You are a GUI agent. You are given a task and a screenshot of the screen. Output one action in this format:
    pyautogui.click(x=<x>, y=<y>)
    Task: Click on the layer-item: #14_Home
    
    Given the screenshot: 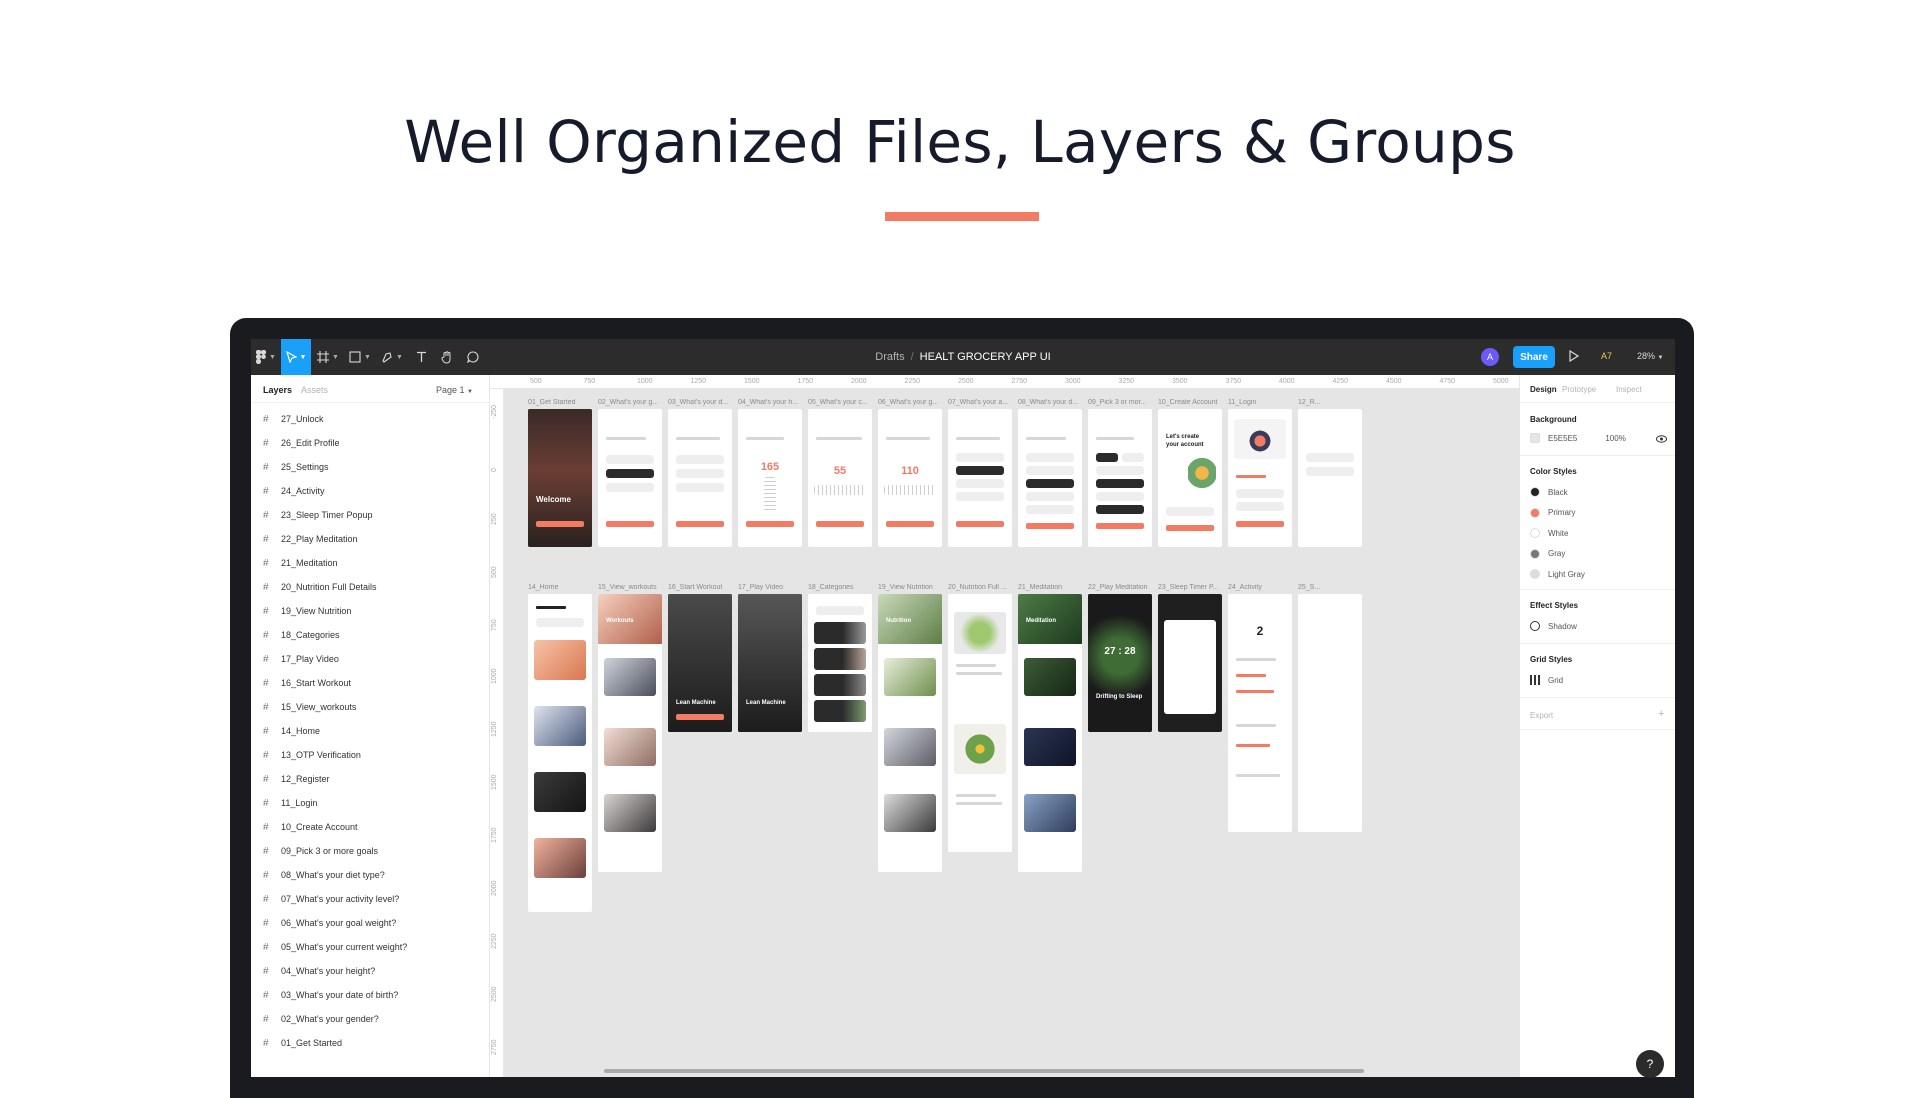 What is the action you would take?
    pyautogui.click(x=370, y=731)
    